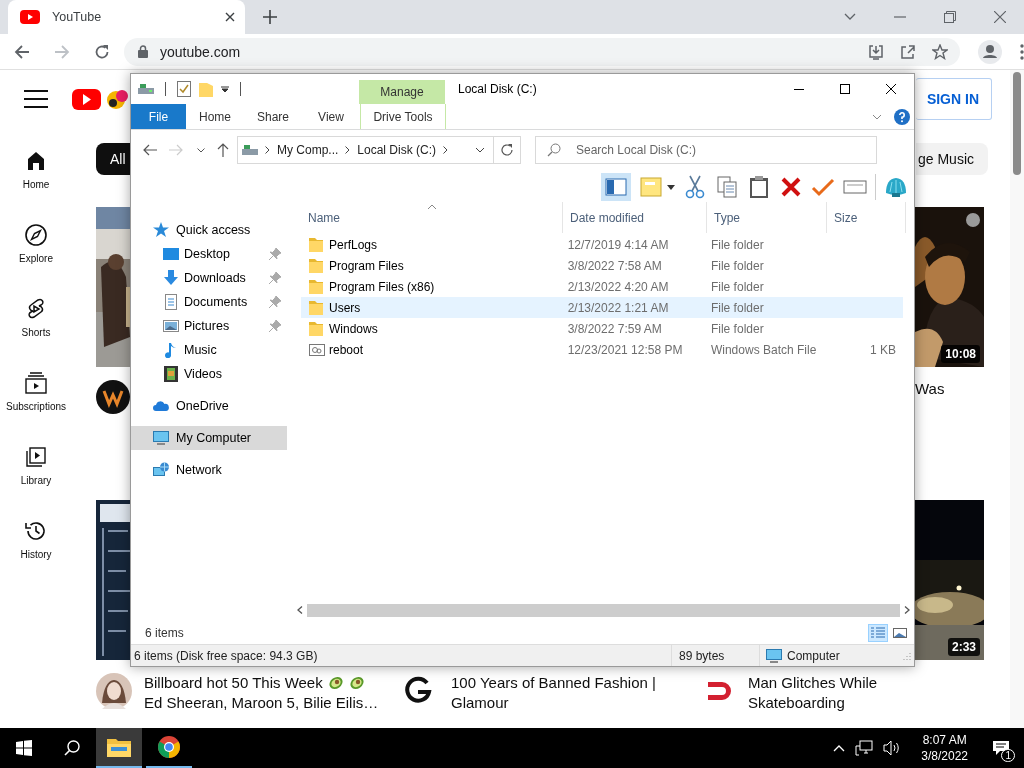 The width and height of the screenshot is (1024, 768). What do you see at coordinates (209, 470) in the screenshot?
I see `nav-item: Network` at bounding box center [209, 470].